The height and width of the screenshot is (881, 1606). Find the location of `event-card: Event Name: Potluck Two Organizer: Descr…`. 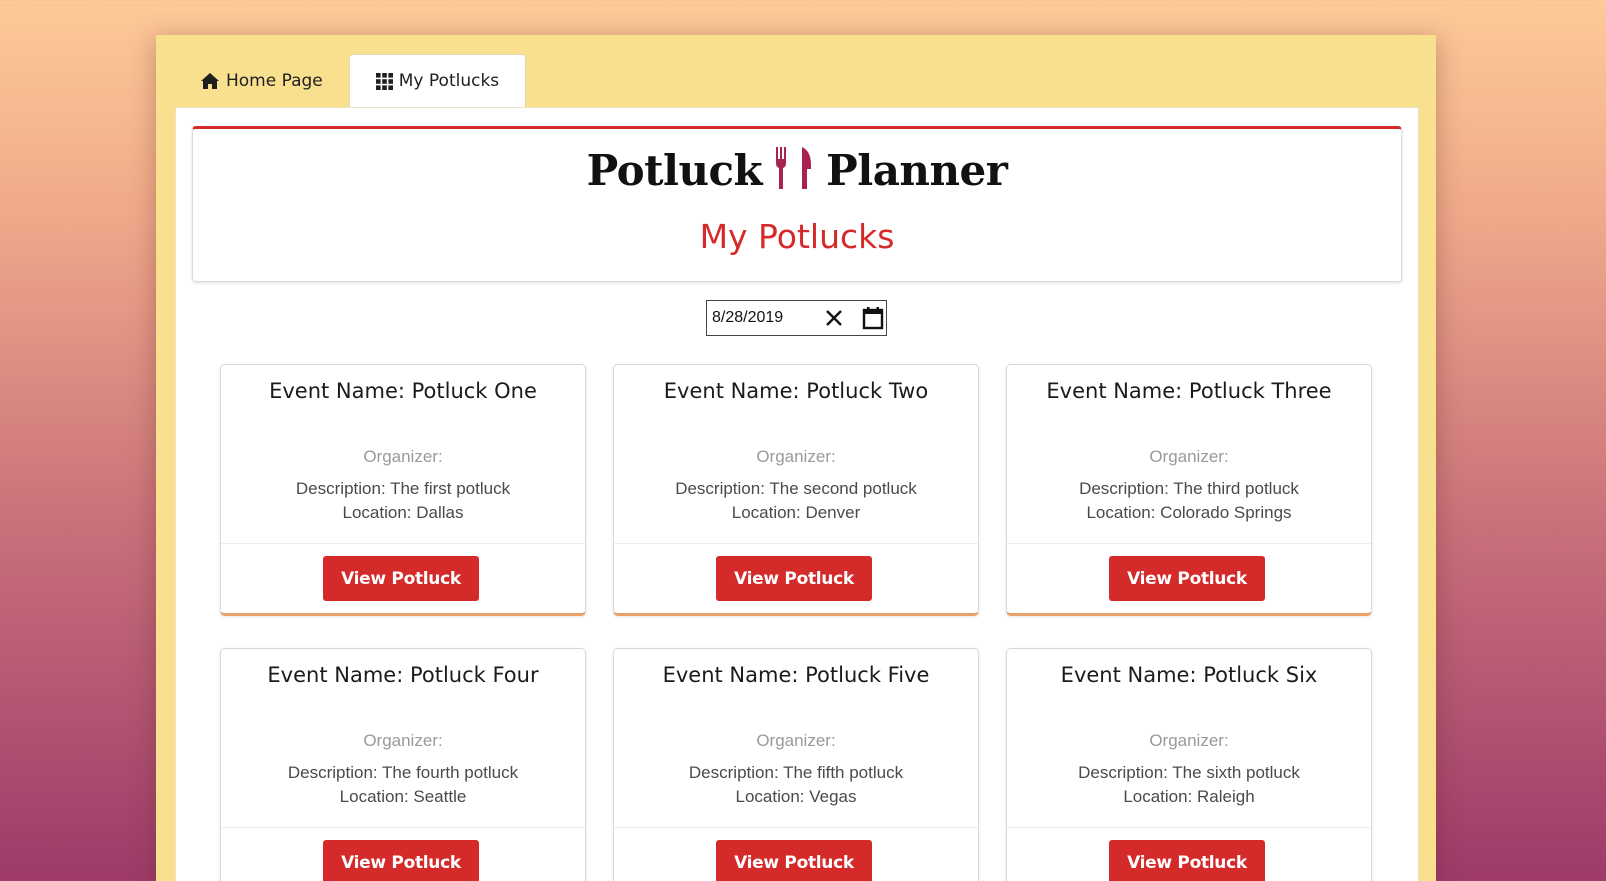

event-card: Event Name: Potluck Two Organizer: Descr… is located at coordinates (796, 490).